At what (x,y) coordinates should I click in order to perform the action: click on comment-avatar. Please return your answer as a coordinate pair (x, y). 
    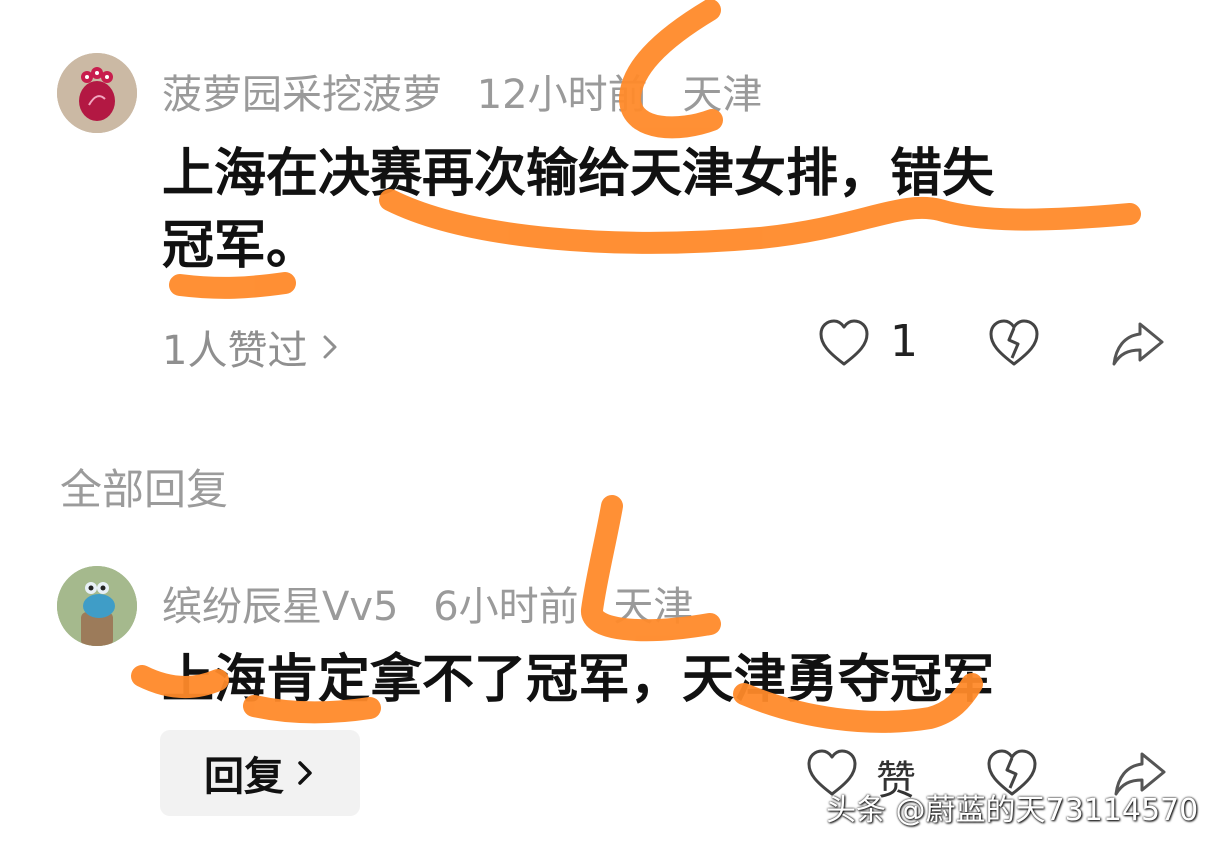
    Looking at the image, I should click on (97, 93).